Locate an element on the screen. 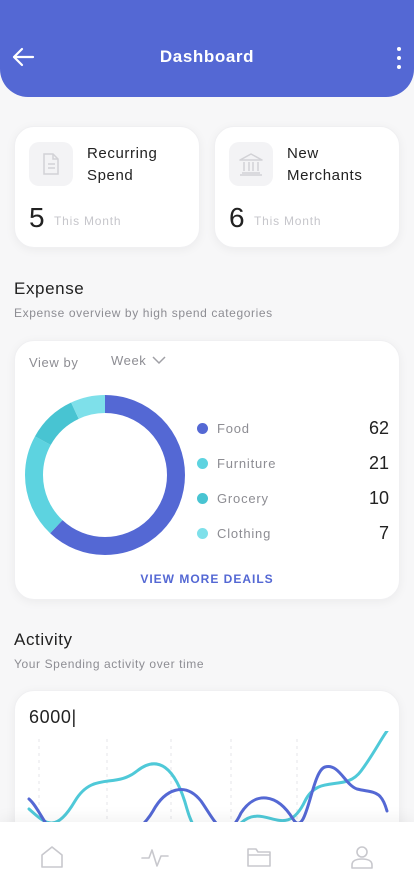 The height and width of the screenshot is (896, 414). legend-value: 21 is located at coordinates (378, 463).